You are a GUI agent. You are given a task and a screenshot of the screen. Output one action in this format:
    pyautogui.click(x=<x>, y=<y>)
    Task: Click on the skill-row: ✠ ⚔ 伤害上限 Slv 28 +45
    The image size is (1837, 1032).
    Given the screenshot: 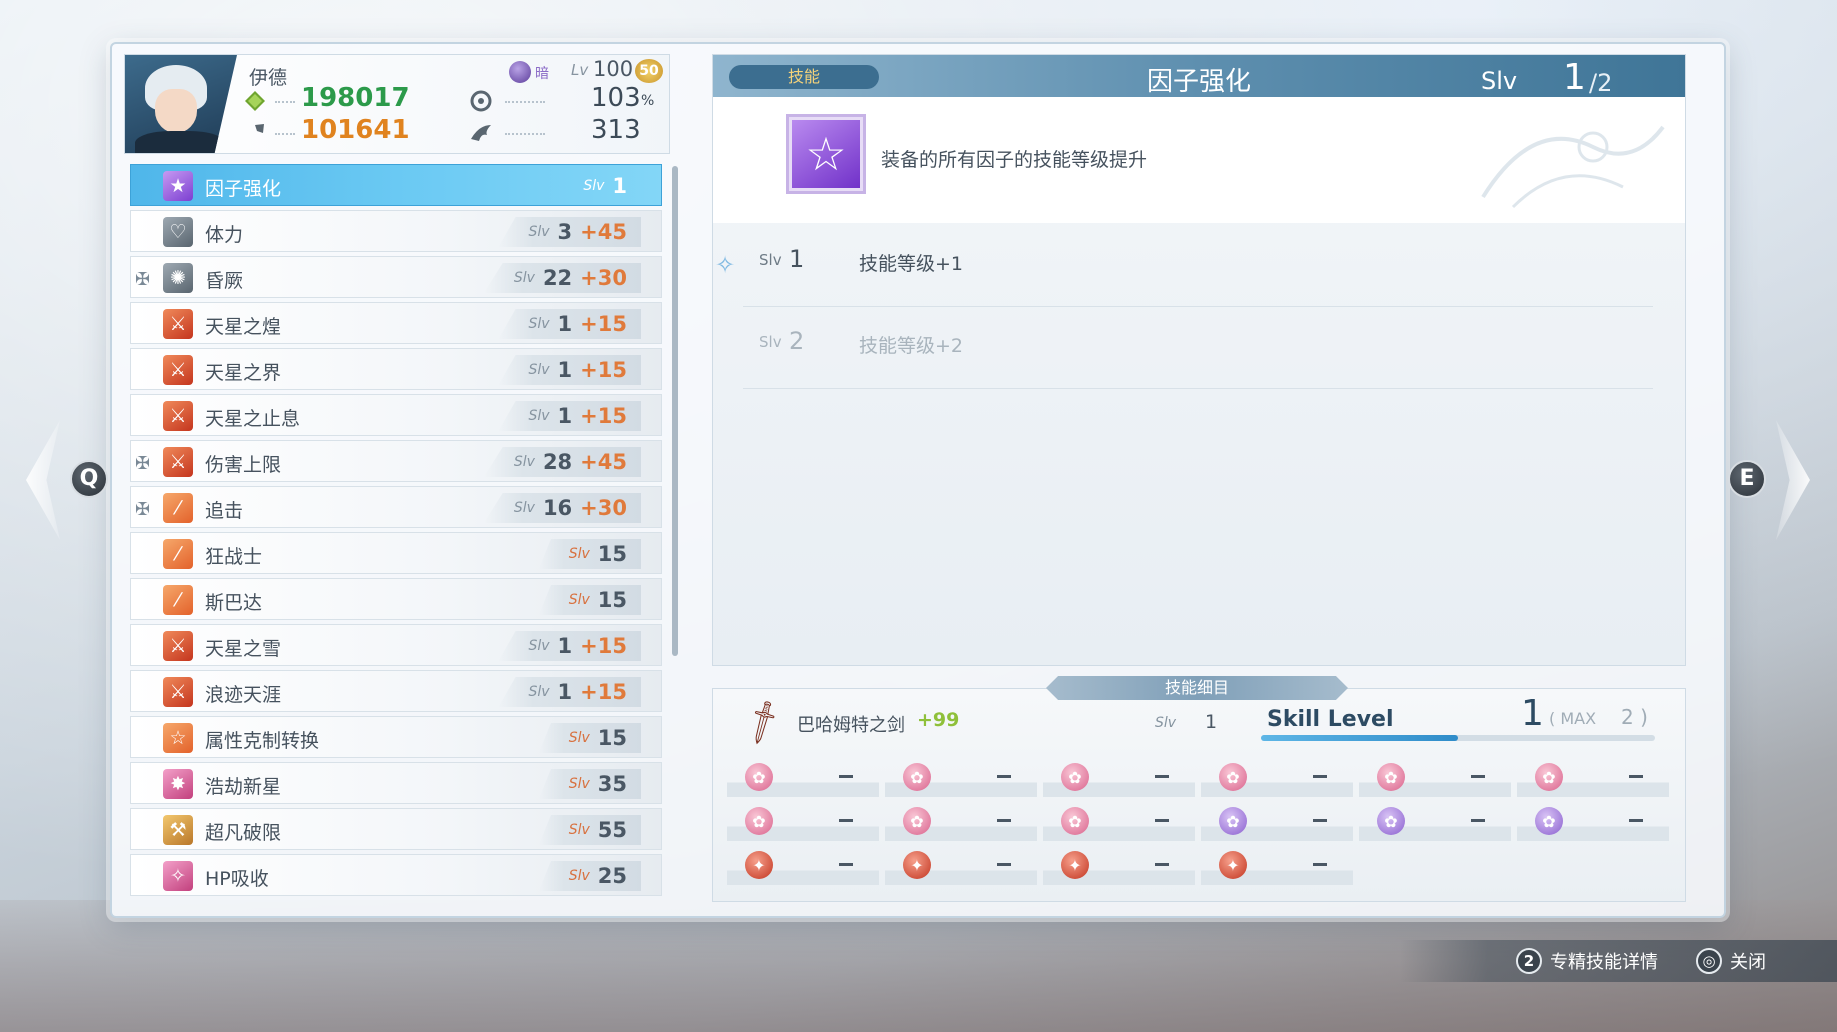 What is the action you would take?
    pyautogui.click(x=396, y=461)
    